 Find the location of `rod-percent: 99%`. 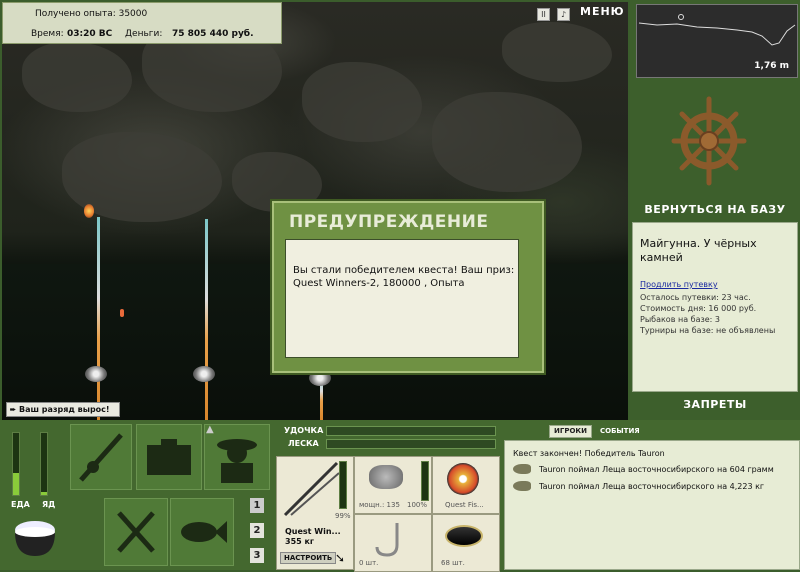

rod-percent: 99% is located at coordinates (343, 516).